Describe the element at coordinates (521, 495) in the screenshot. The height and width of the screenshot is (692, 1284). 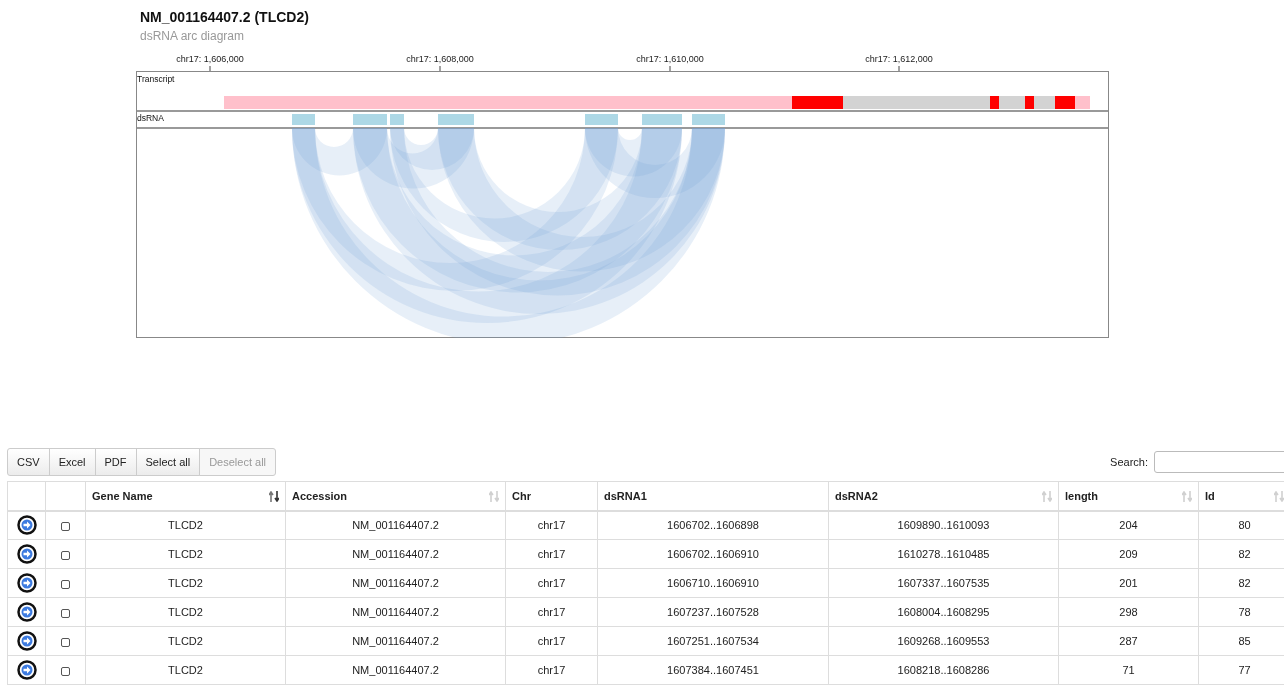
I see `column-header: Chr` at that location.